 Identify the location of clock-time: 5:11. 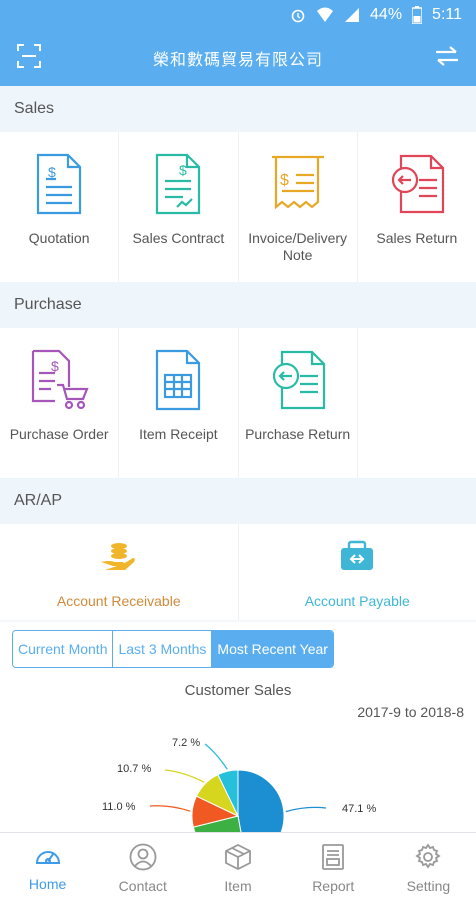
(447, 15).